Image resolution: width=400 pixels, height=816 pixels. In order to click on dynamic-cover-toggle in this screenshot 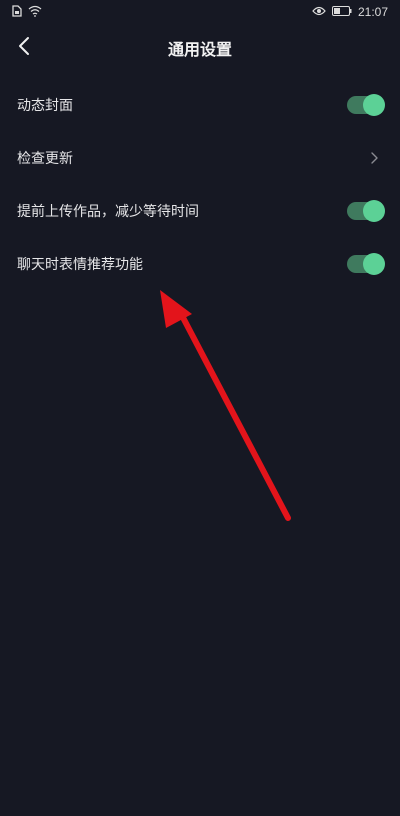, I will do `click(366, 104)`.